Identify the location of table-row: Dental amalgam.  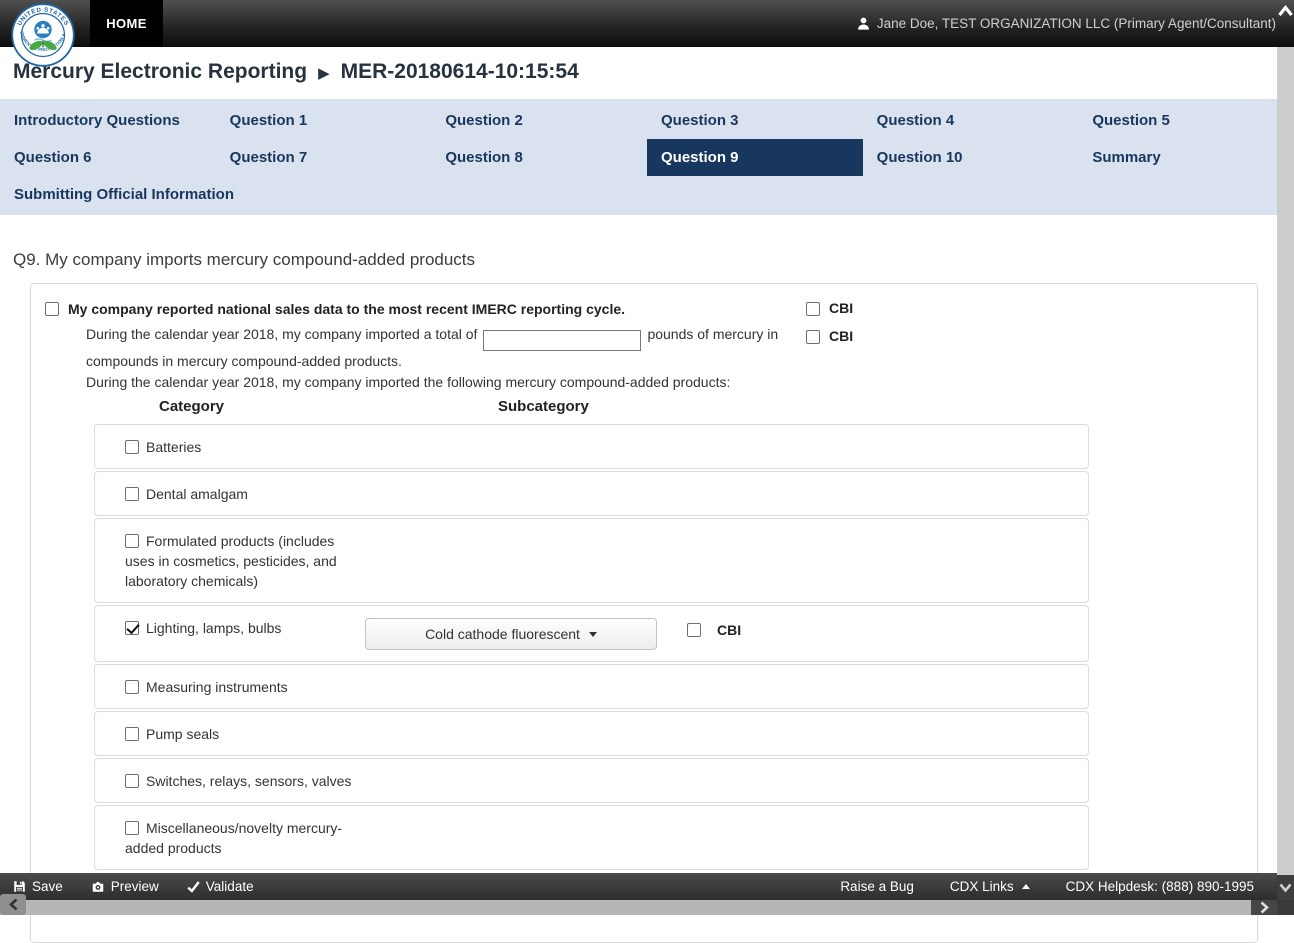
(591, 493).